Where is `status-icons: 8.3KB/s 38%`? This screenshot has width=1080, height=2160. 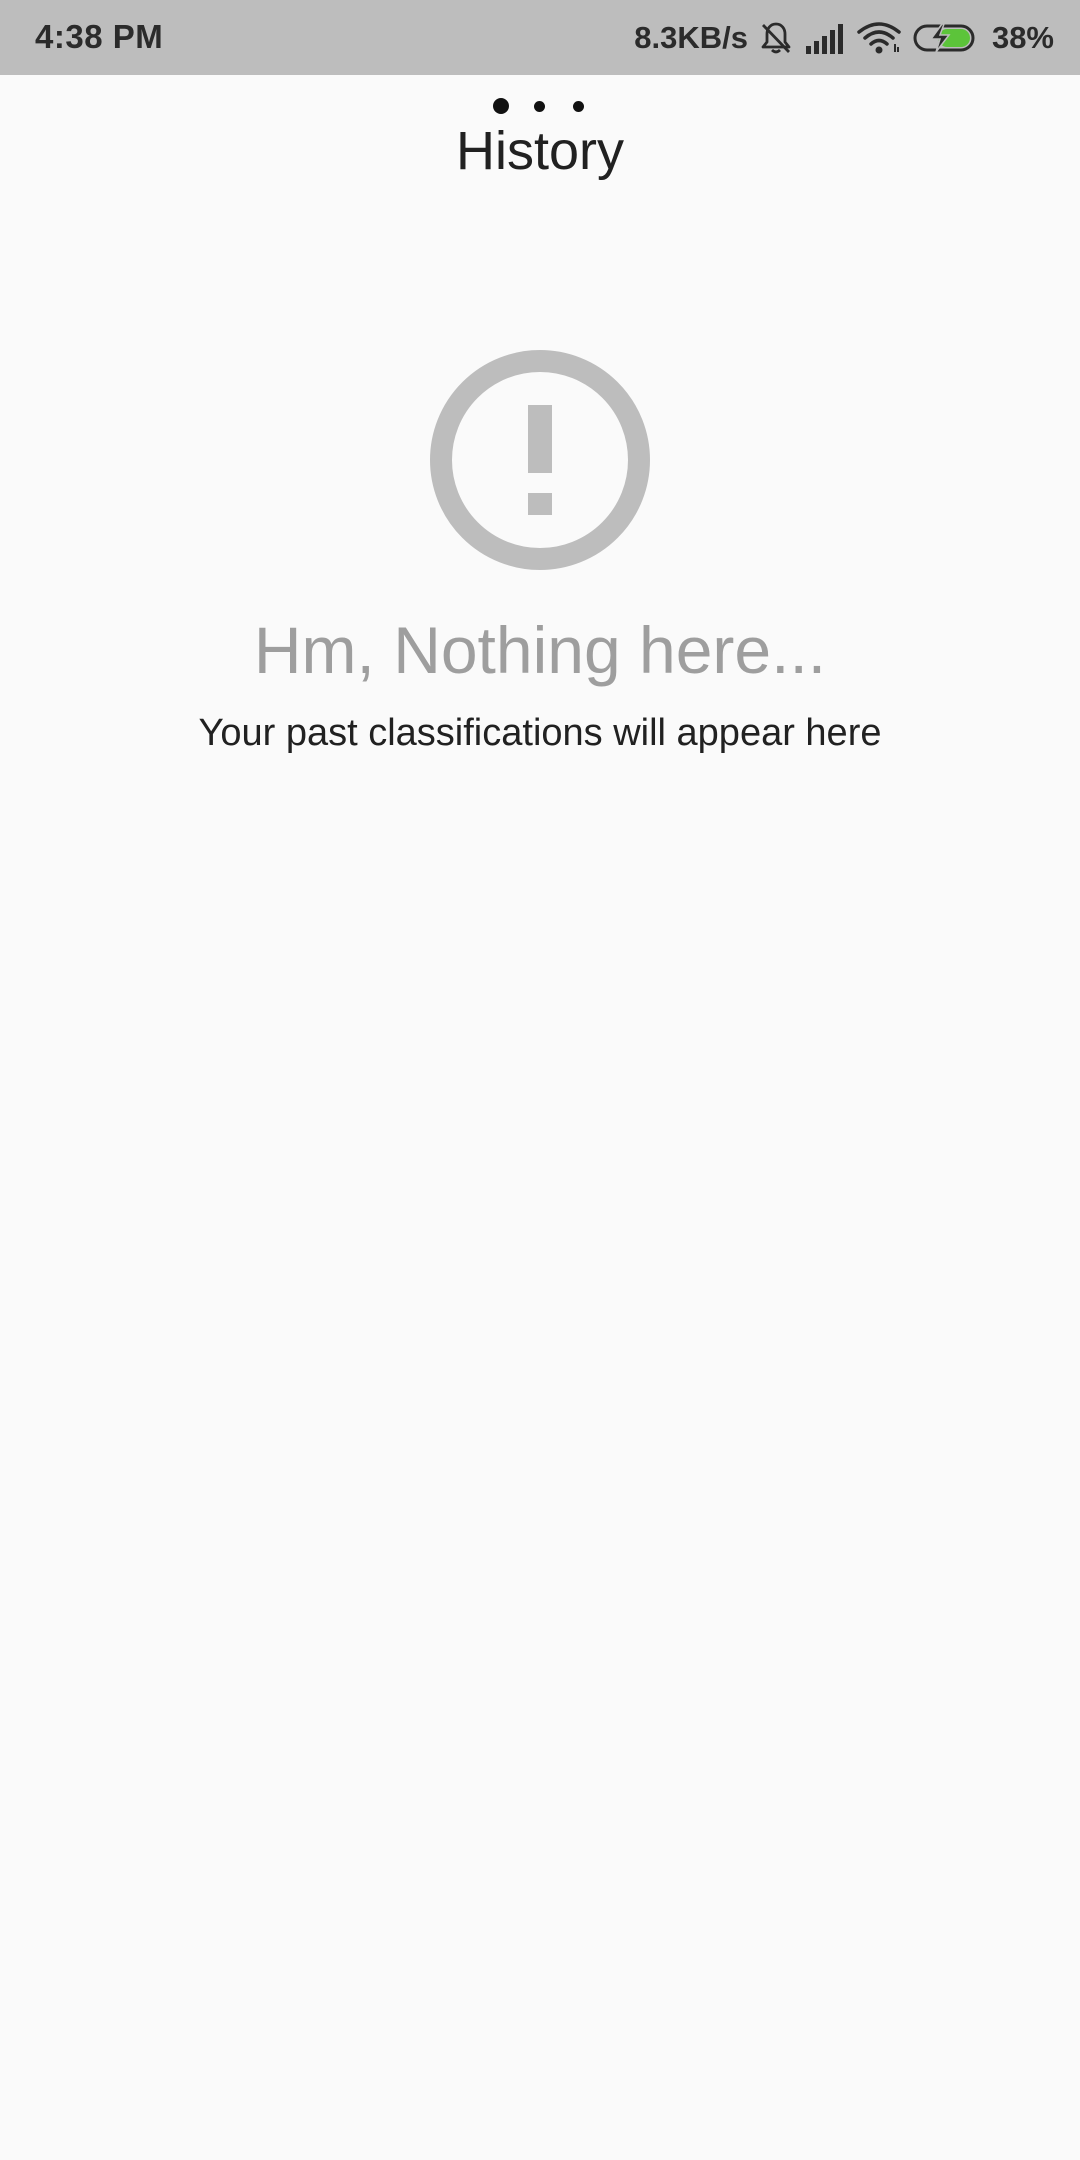 status-icons: 8.3KB/s 38% is located at coordinates (844, 37).